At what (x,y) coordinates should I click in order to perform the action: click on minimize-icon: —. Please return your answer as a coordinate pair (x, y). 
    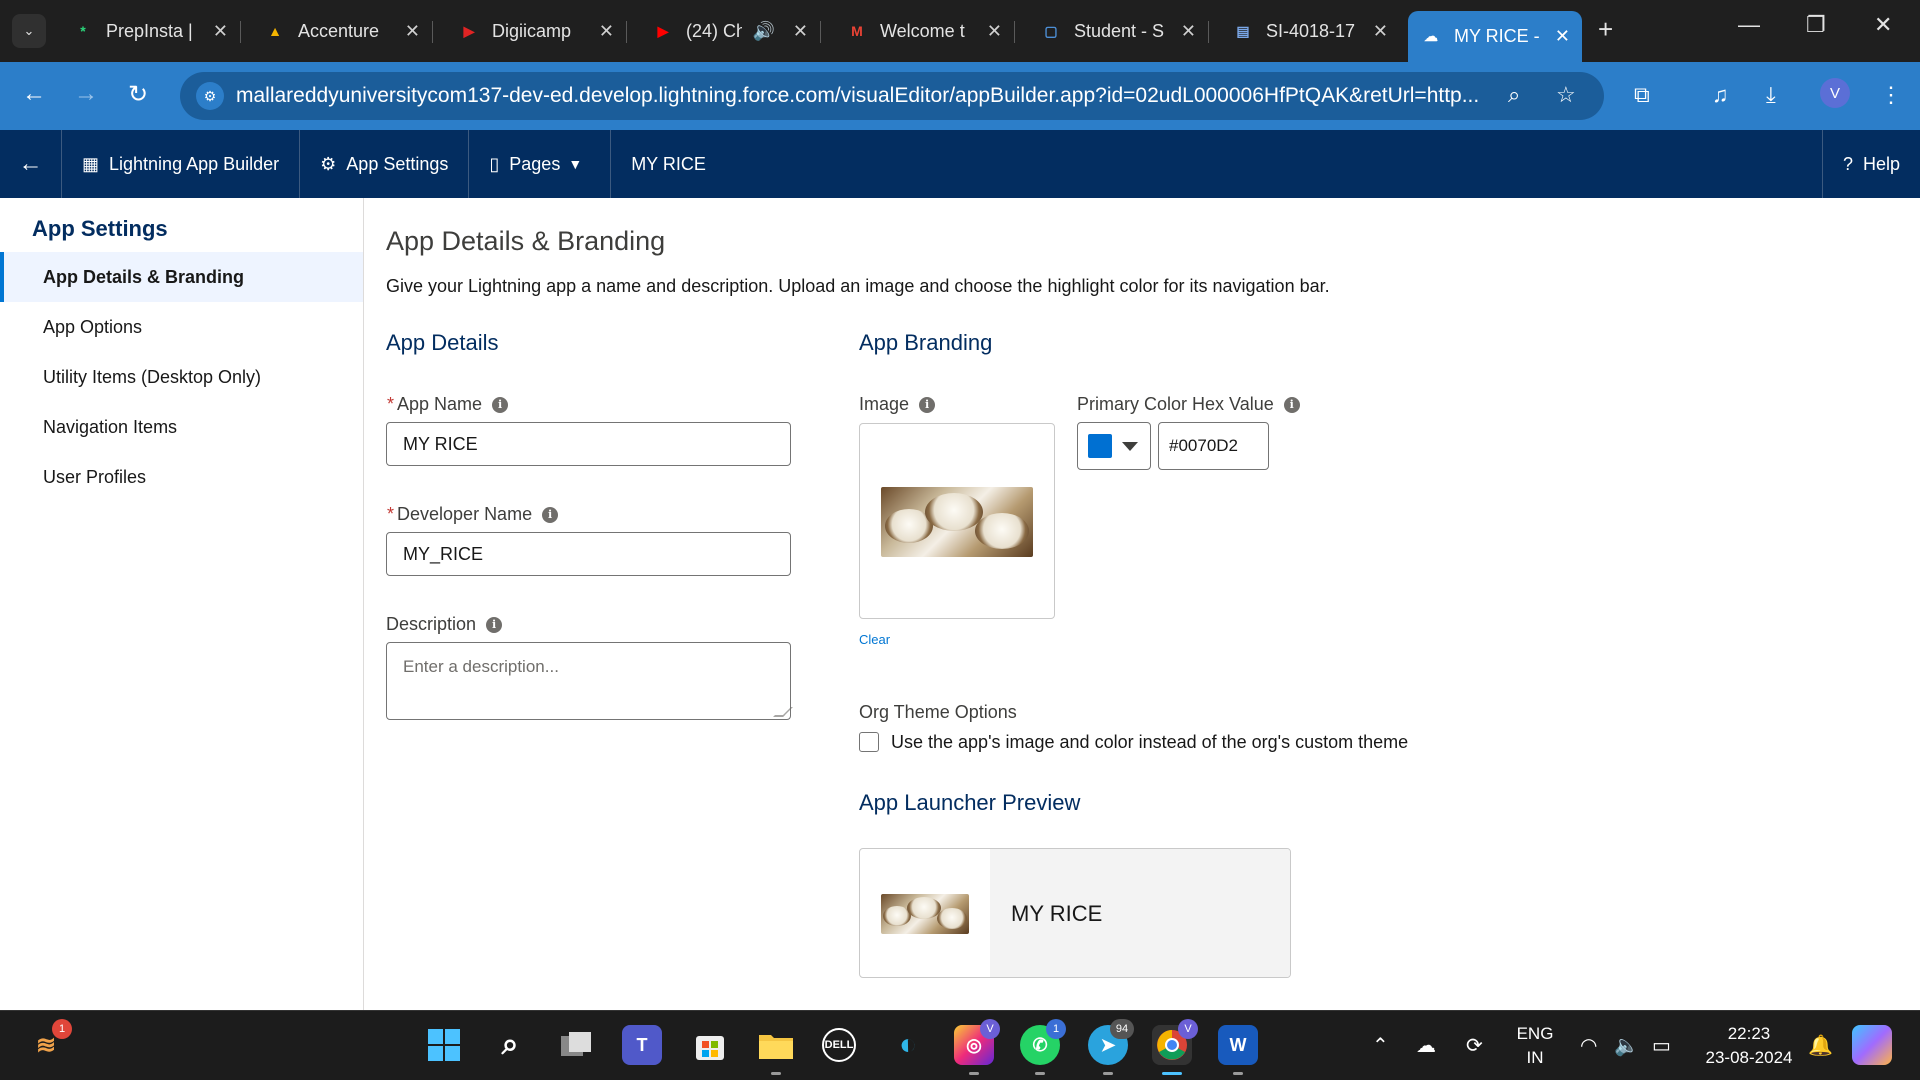
    Looking at the image, I should click on (1749, 25).